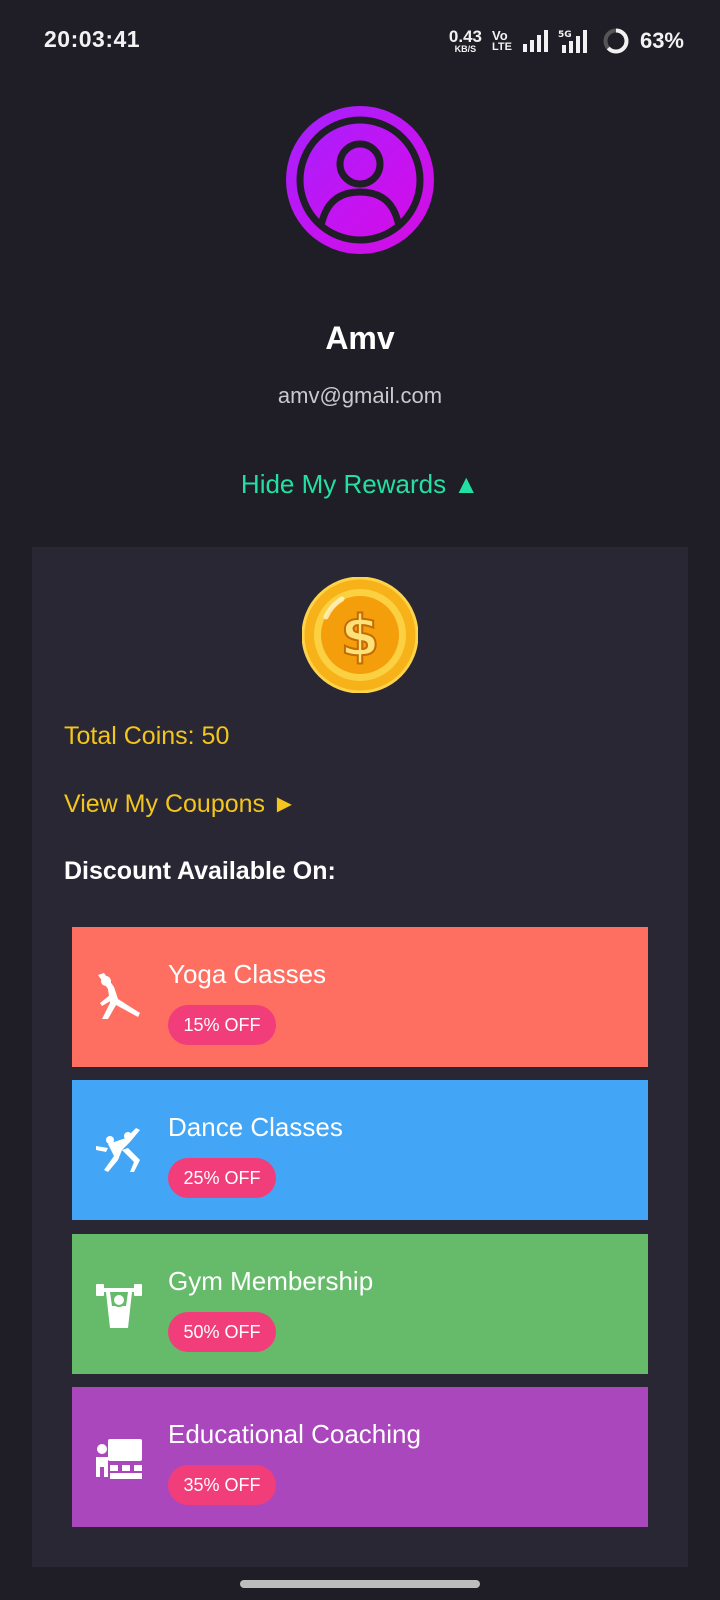 This screenshot has width=720, height=1600. I want to click on offer-title: Yoga Classes, so click(247, 974).